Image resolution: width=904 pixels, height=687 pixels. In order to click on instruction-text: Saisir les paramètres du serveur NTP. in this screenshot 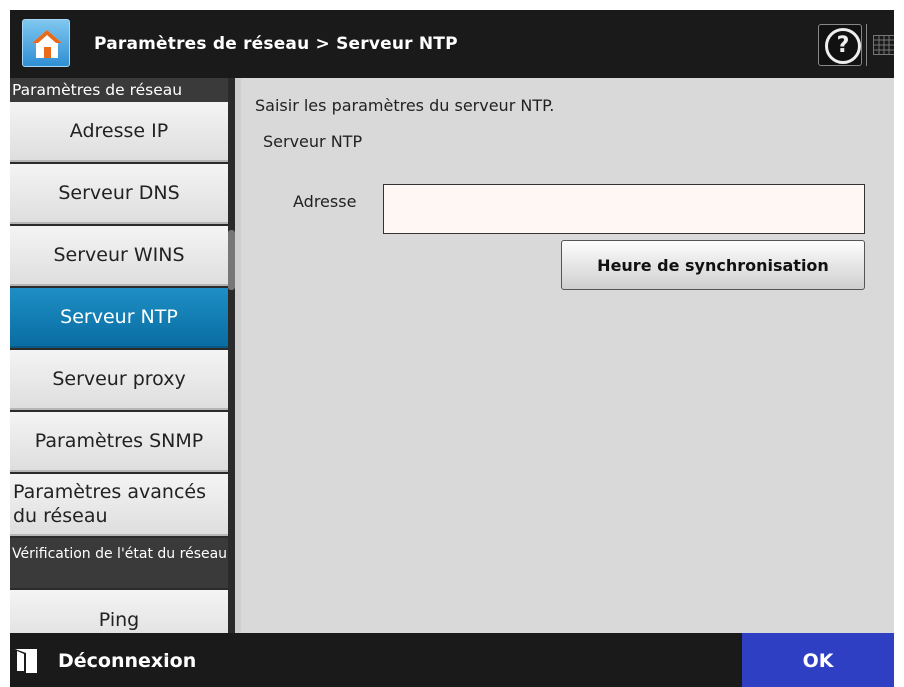, I will do `click(405, 105)`.